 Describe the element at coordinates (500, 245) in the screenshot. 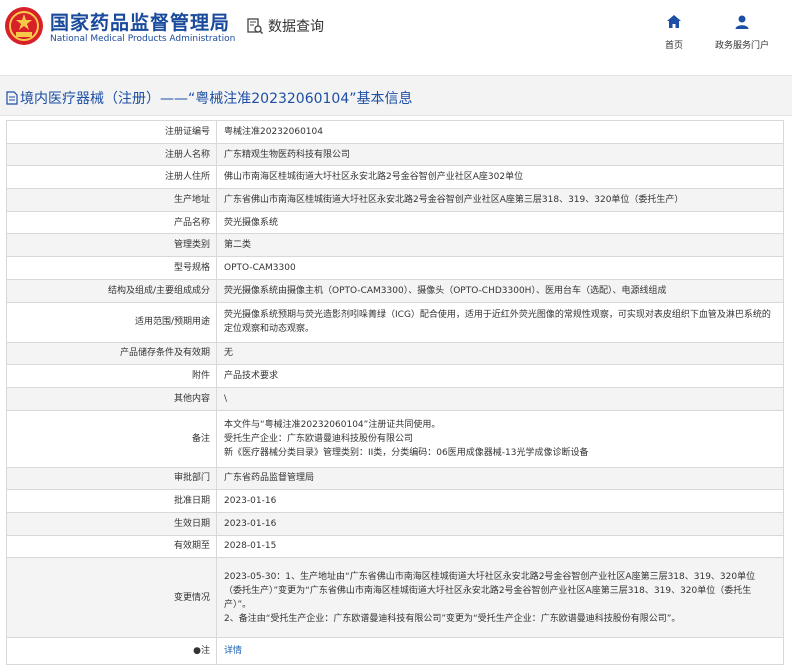

I see `field-value: 第二类` at that location.